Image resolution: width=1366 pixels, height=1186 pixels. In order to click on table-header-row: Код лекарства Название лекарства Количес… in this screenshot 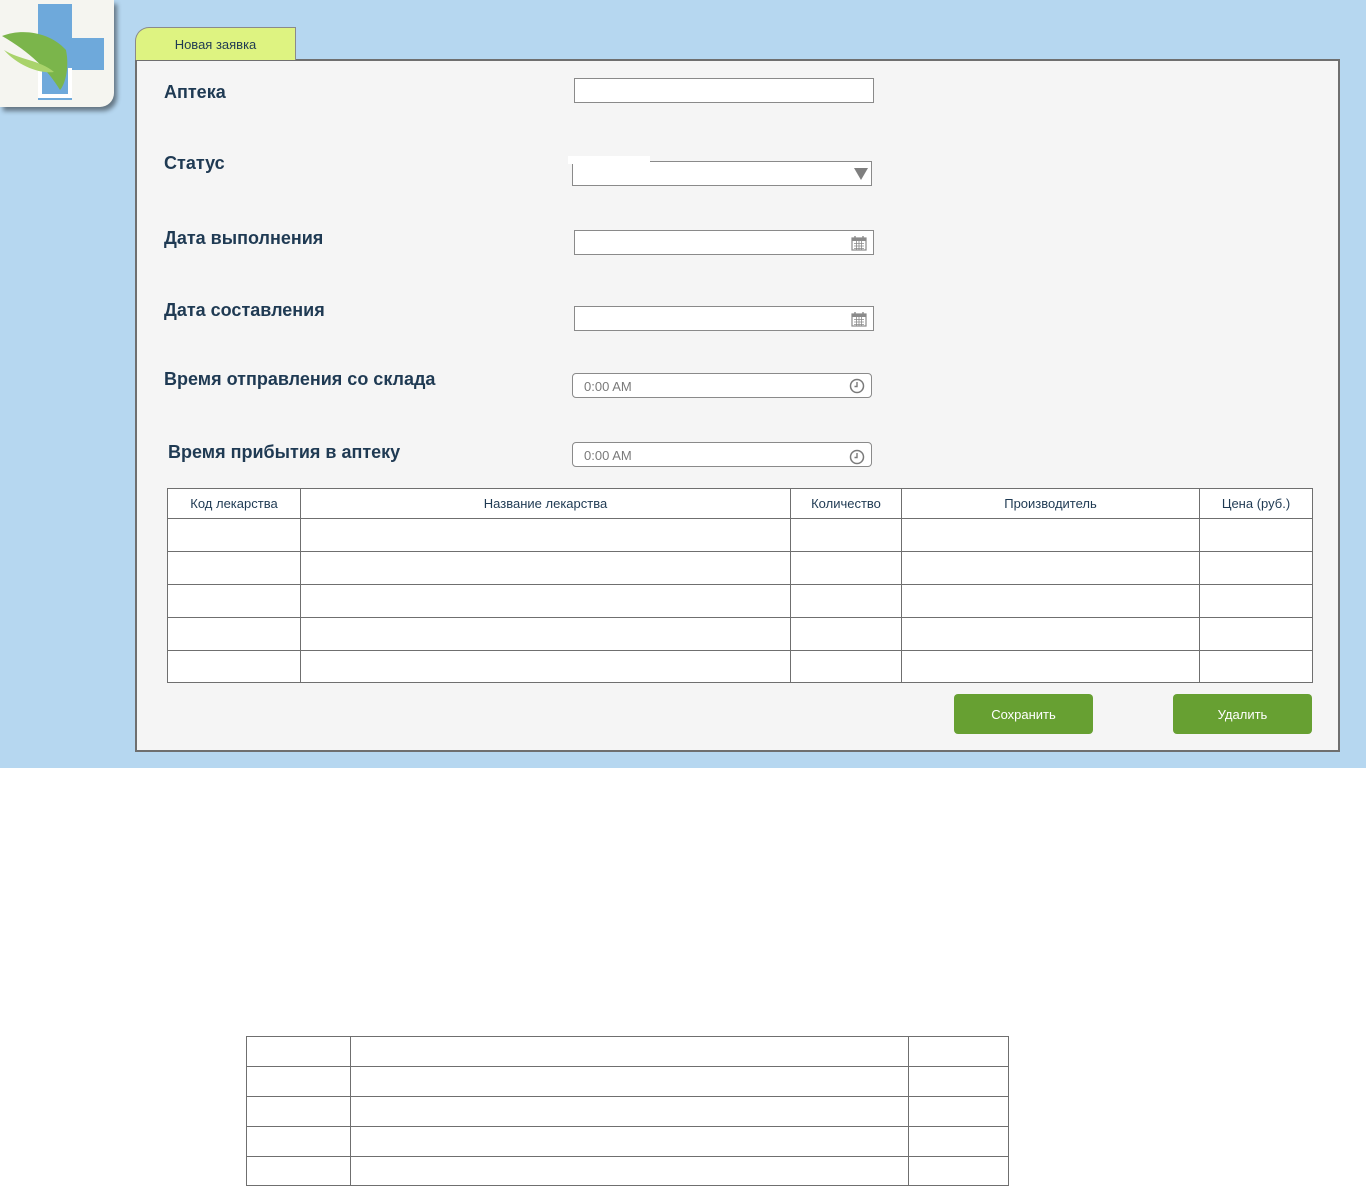, I will do `click(740, 503)`.